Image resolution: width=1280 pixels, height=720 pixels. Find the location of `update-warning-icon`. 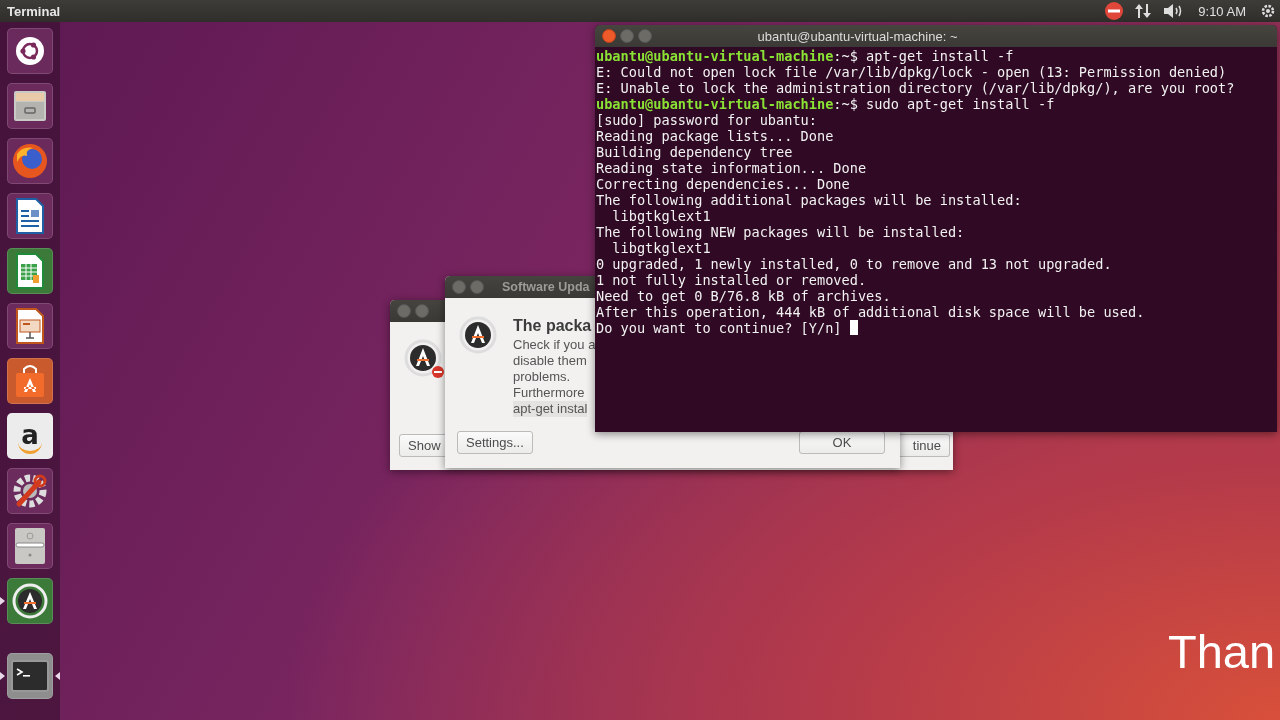

update-warning-icon is located at coordinates (425, 360).